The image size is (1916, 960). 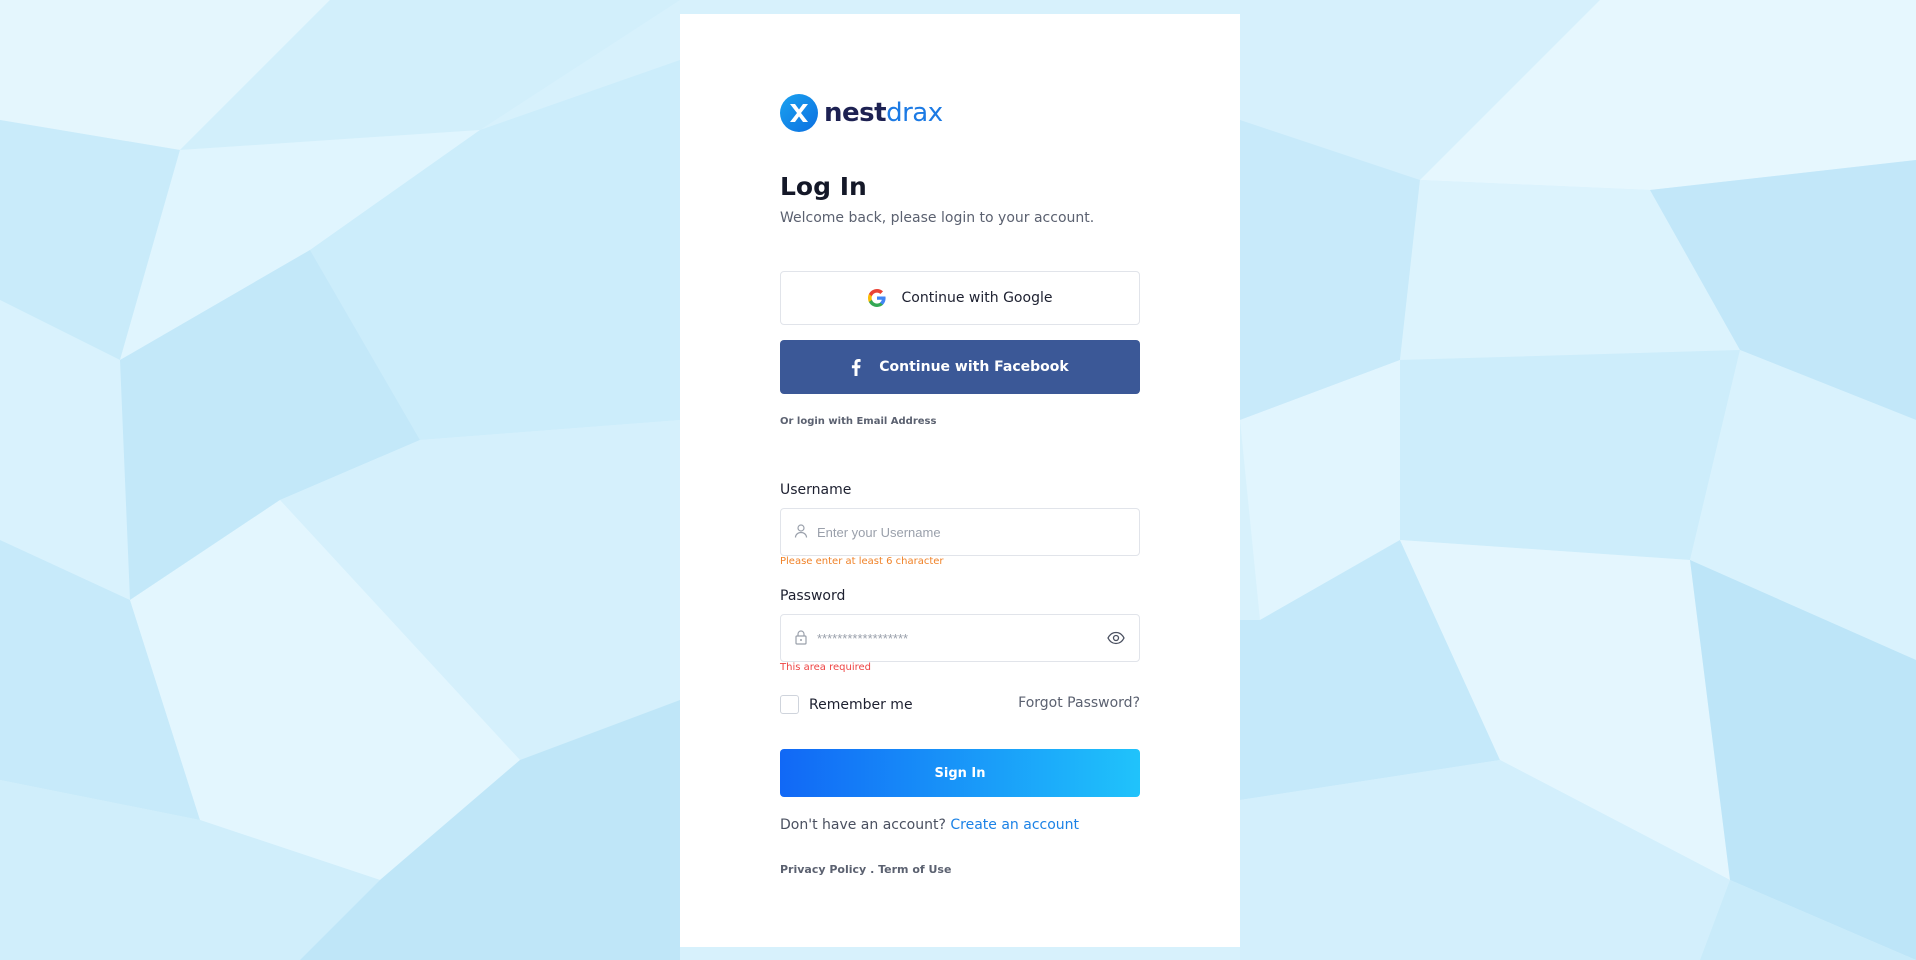 What do you see at coordinates (861, 704) in the screenshot?
I see `remember-me-label: Remember me` at bounding box center [861, 704].